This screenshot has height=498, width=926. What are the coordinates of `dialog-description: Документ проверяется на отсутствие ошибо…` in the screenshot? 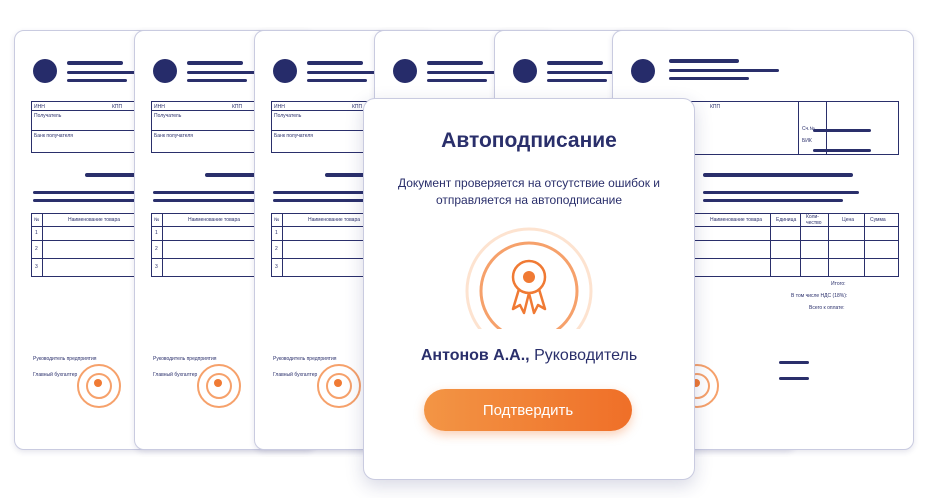 It's located at (529, 191).